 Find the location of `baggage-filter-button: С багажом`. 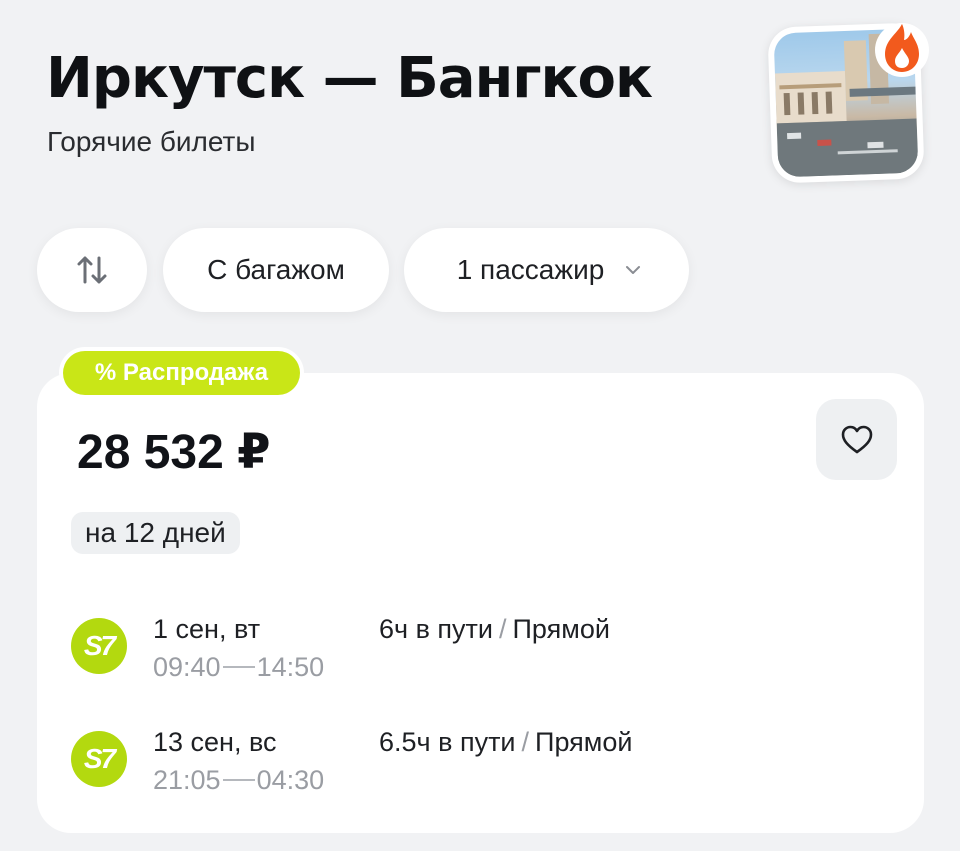

baggage-filter-button: С багажом is located at coordinates (276, 270).